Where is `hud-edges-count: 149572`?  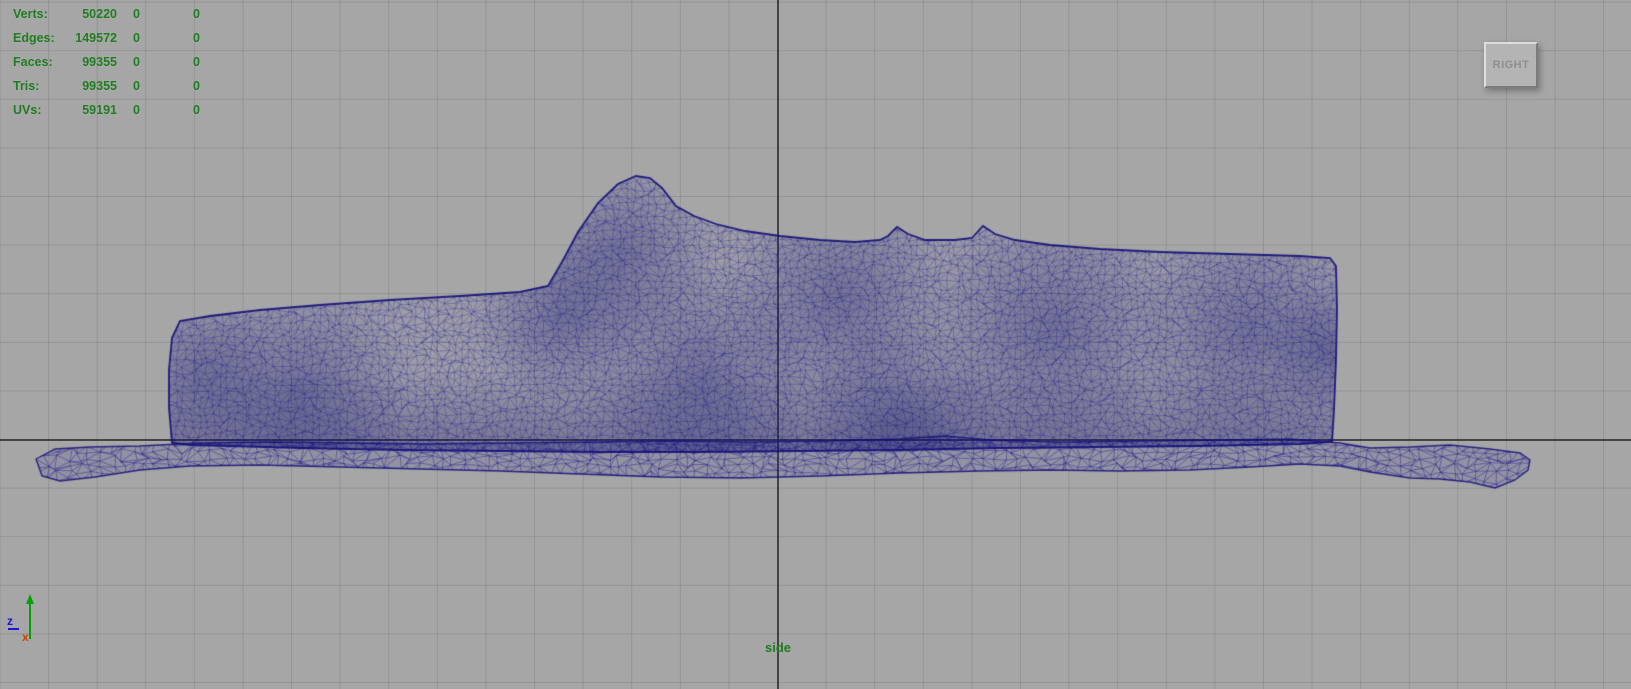 hud-edges-count: 149572 is located at coordinates (96, 38).